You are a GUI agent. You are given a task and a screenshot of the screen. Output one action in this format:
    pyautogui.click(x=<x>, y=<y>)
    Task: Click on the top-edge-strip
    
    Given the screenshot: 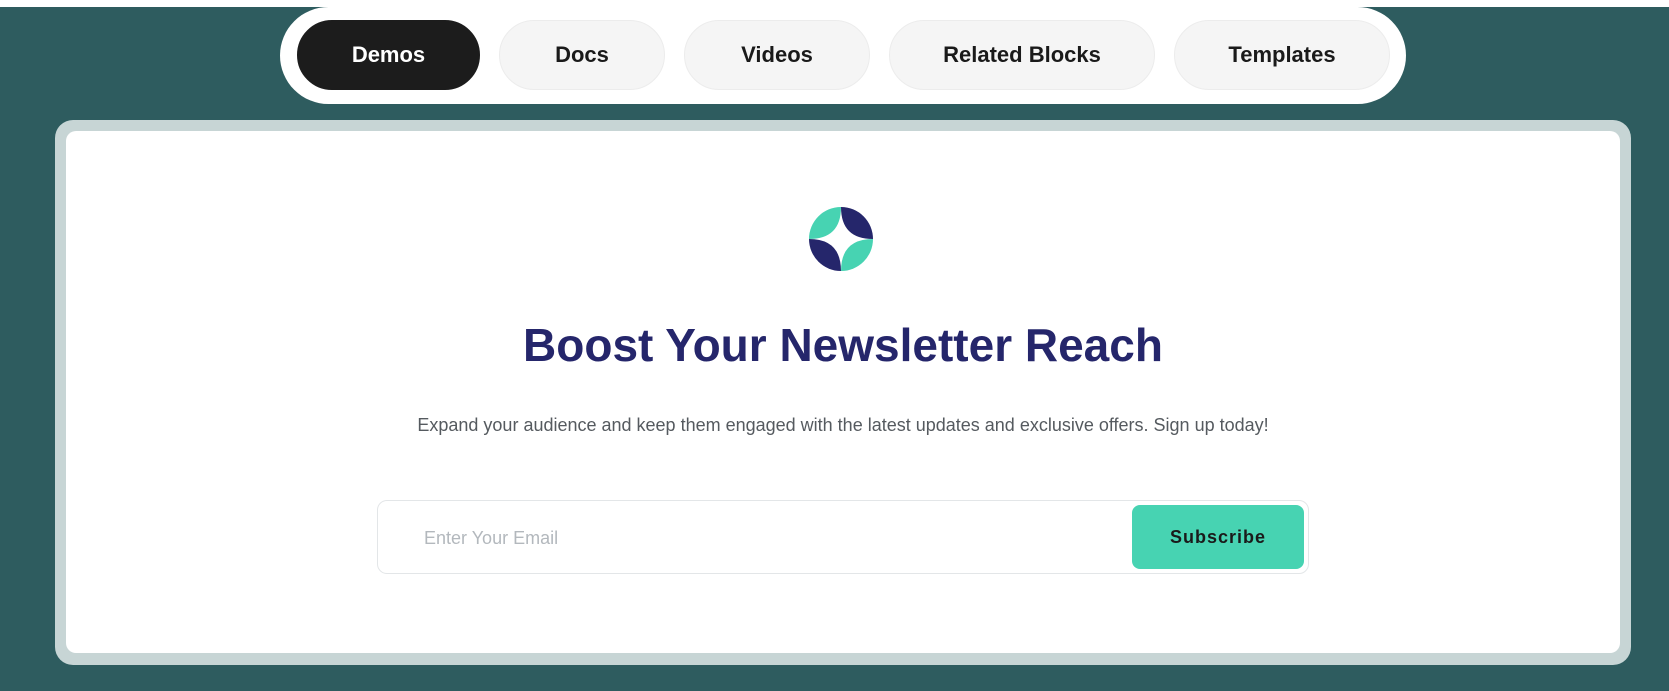 What is the action you would take?
    pyautogui.click(x=834, y=3)
    